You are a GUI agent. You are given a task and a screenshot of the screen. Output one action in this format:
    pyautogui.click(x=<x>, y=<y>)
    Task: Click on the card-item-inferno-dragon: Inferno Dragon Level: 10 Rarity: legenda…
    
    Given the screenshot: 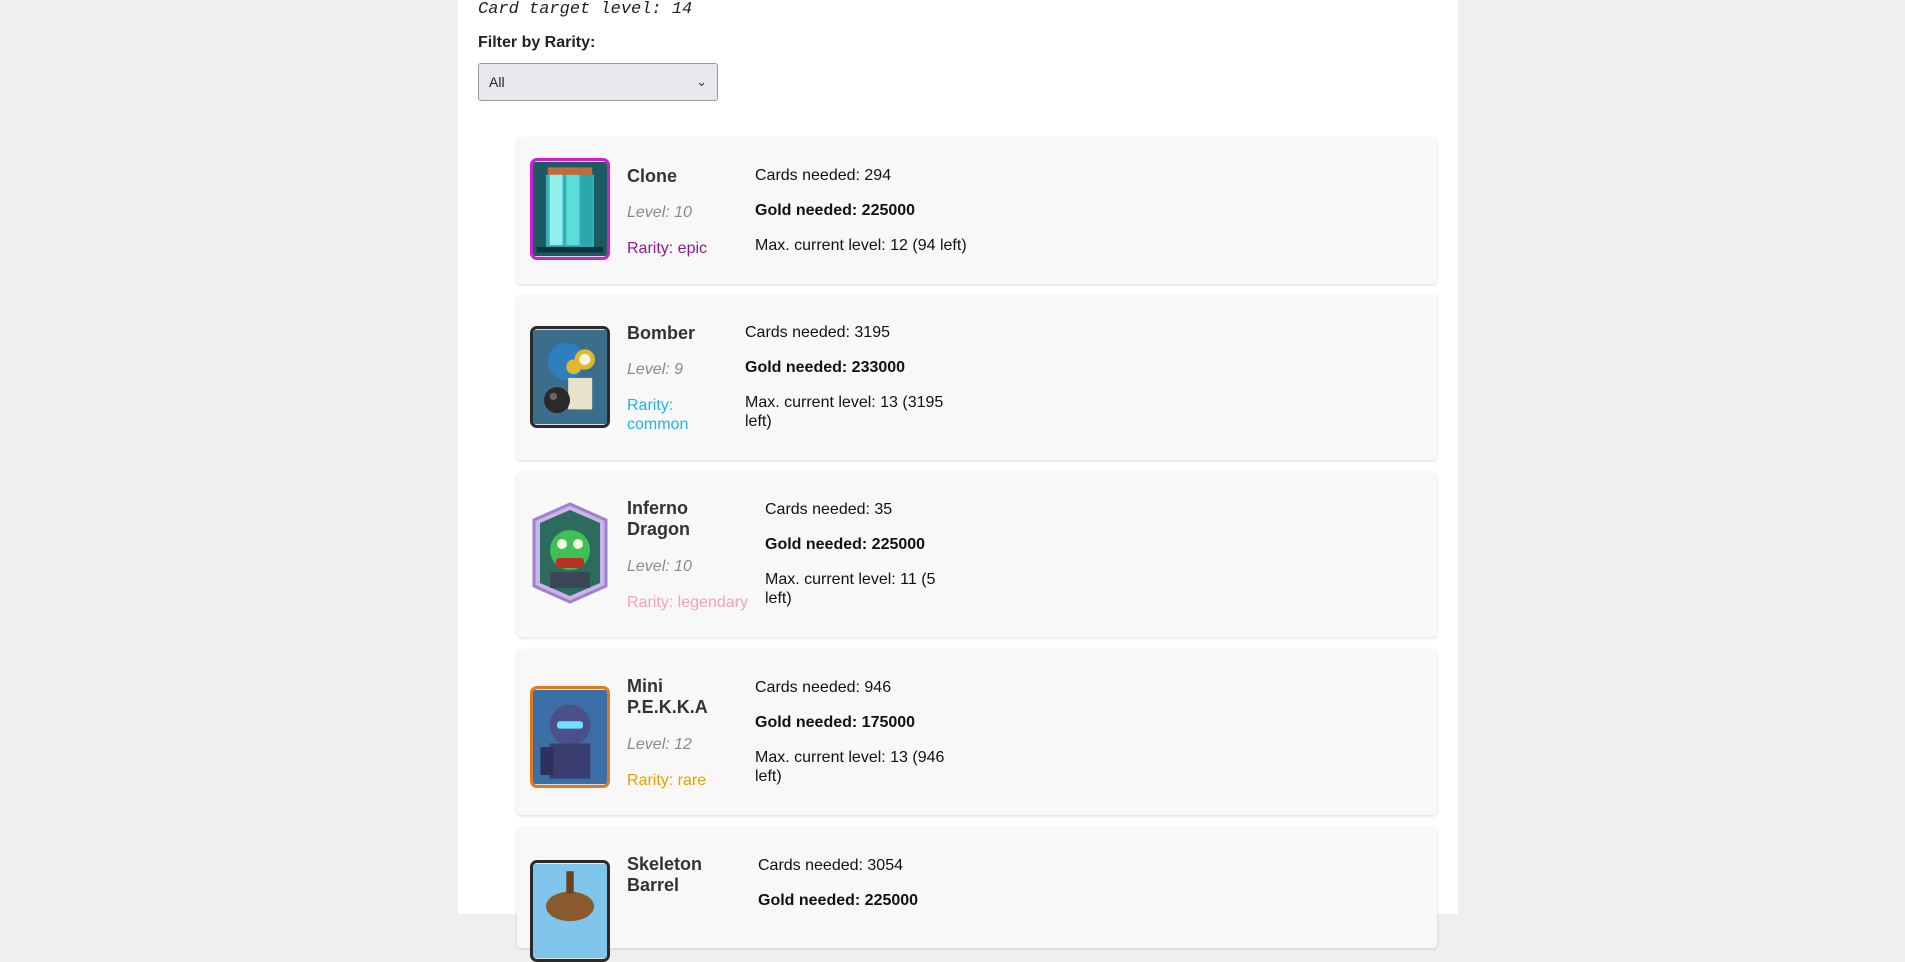 What is the action you would take?
    pyautogui.click(x=977, y=554)
    